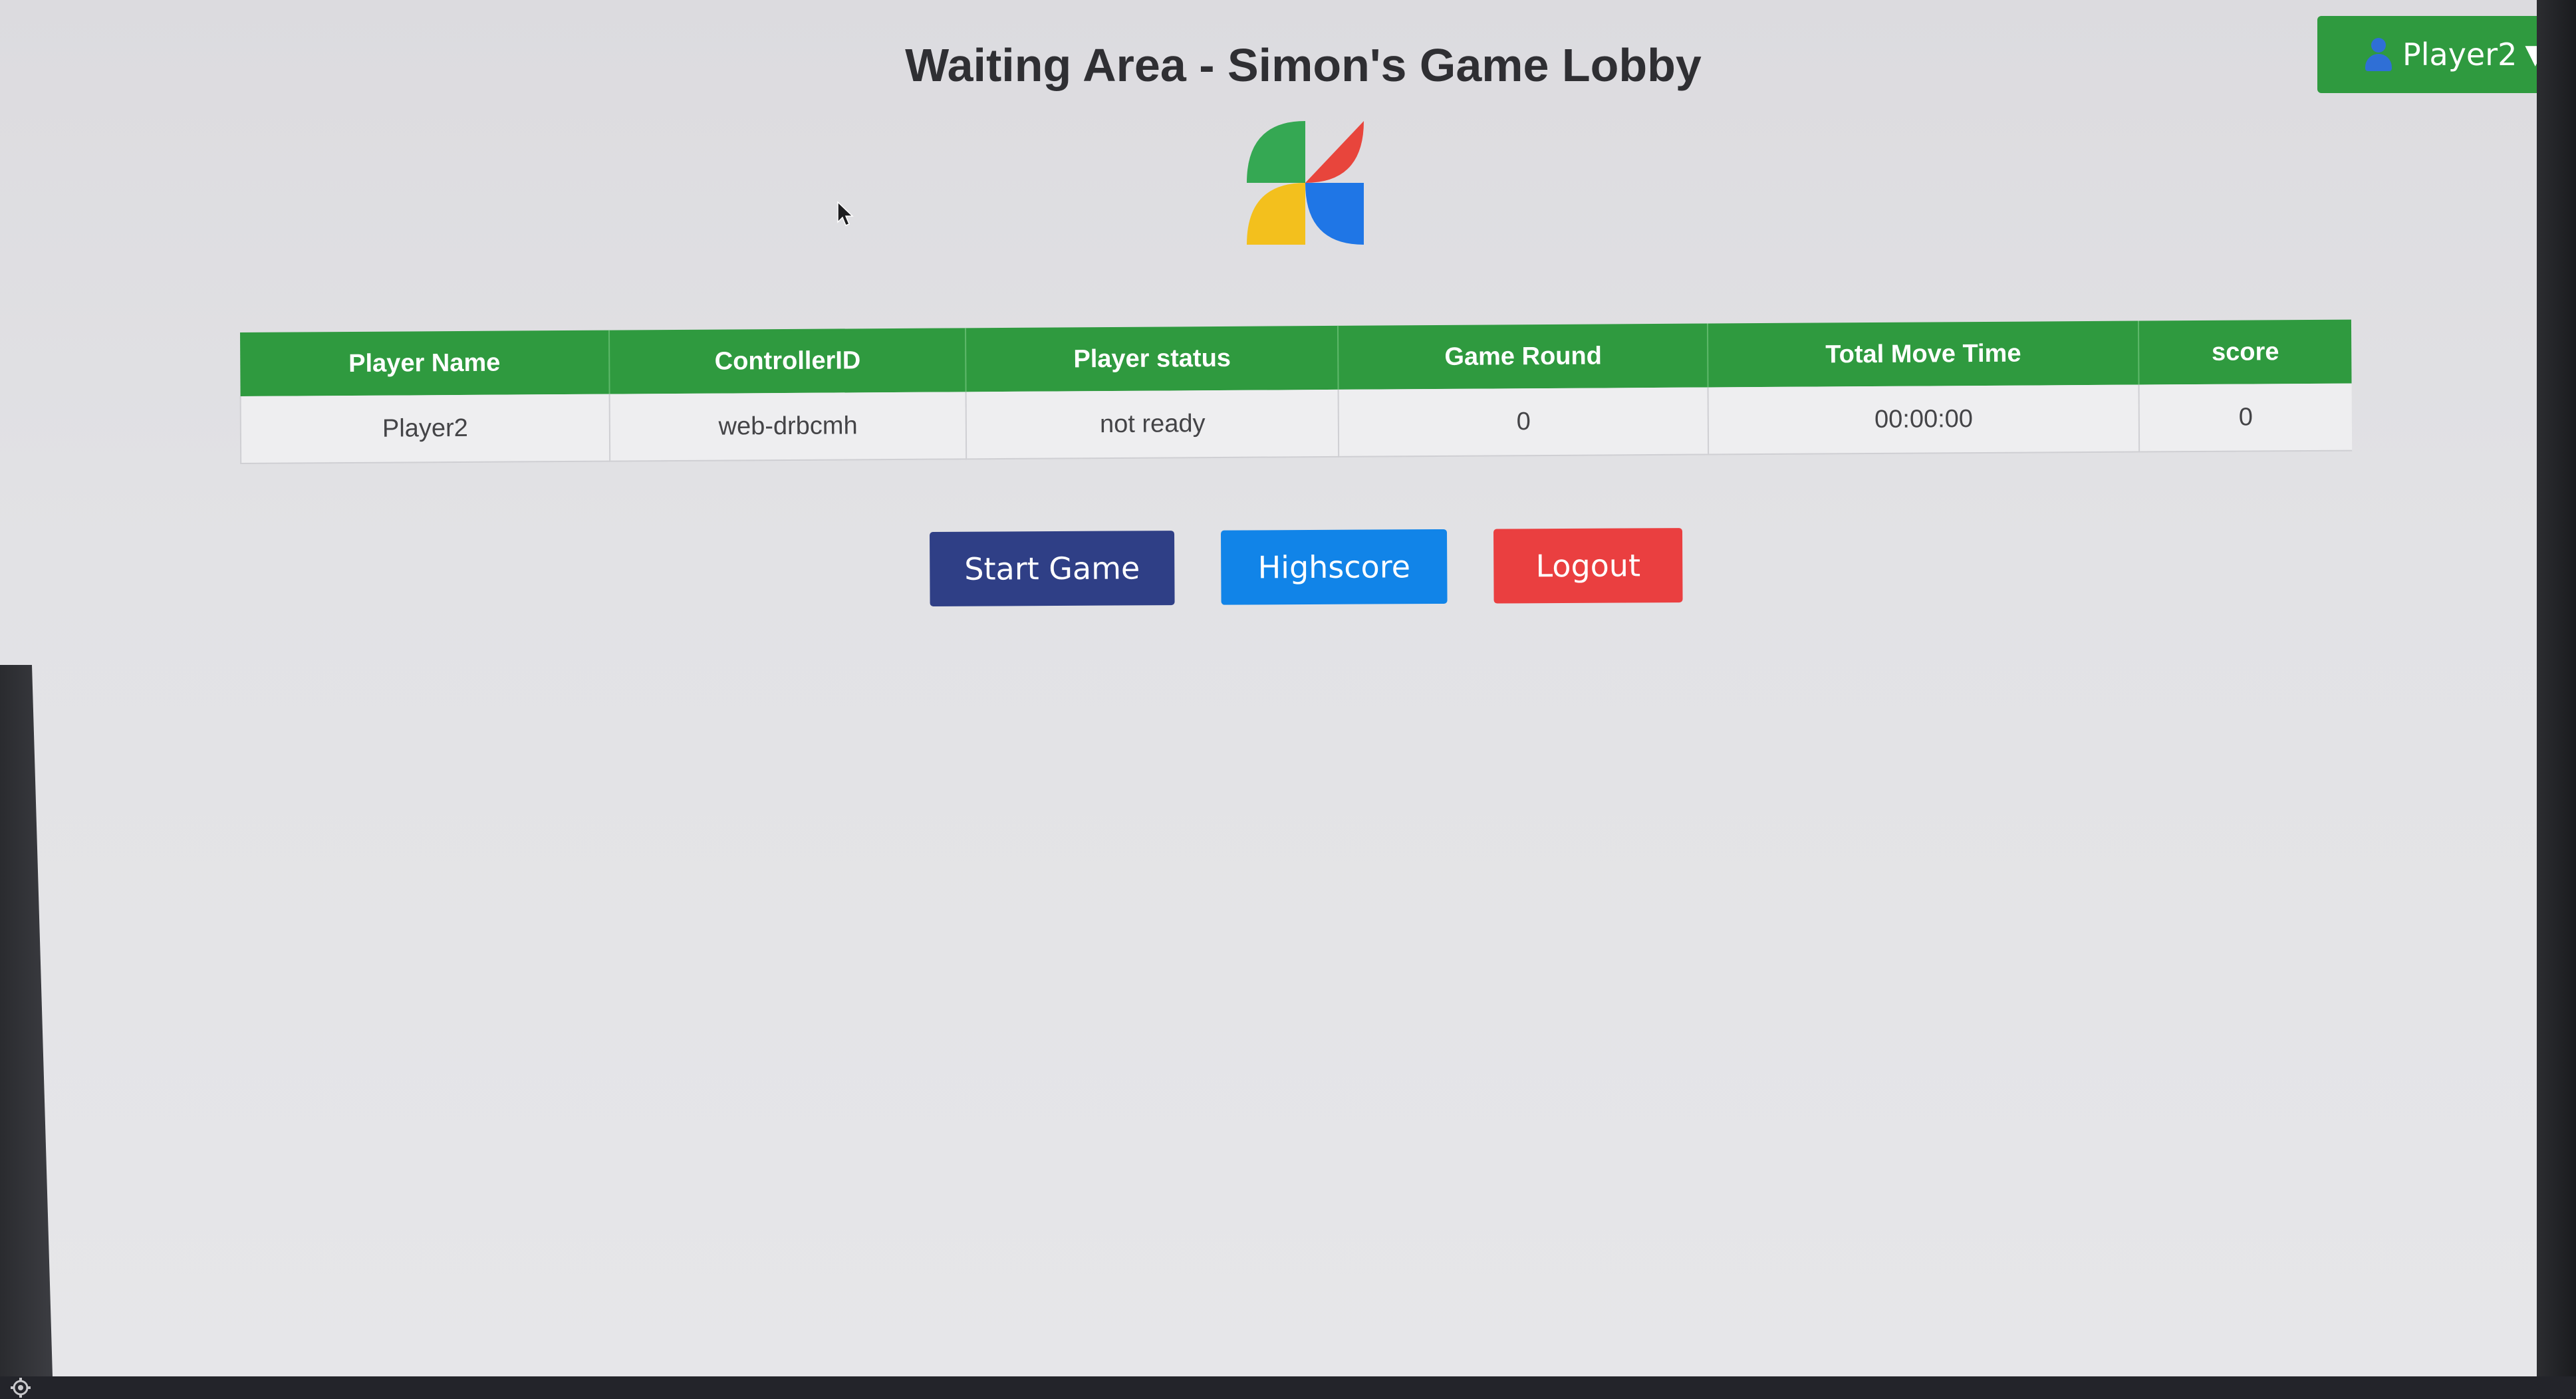  I want to click on column-header-game-round: Game Round, so click(1523, 356).